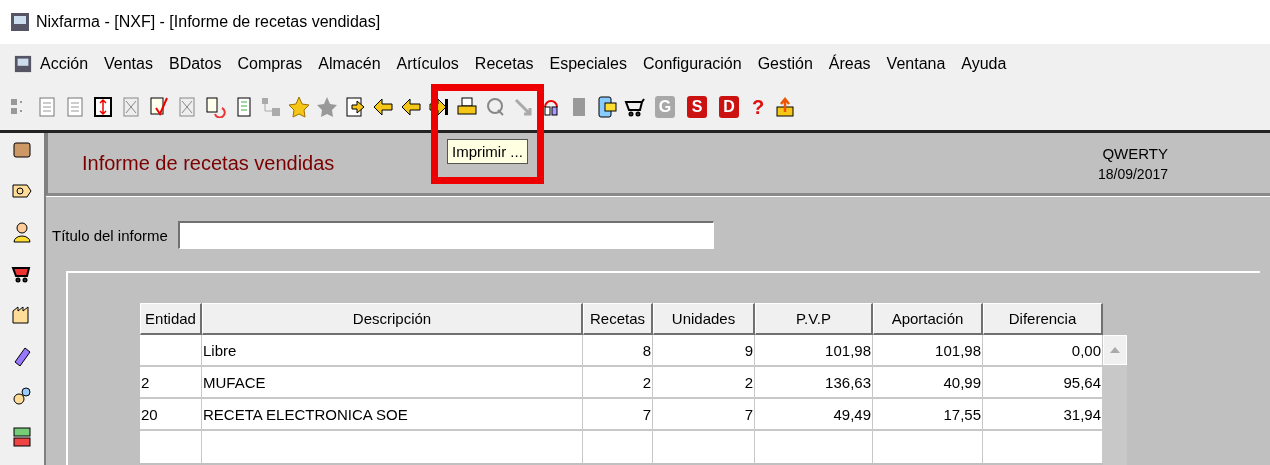  What do you see at coordinates (1135, 153) in the screenshot?
I see `user-name: QWERTY` at bounding box center [1135, 153].